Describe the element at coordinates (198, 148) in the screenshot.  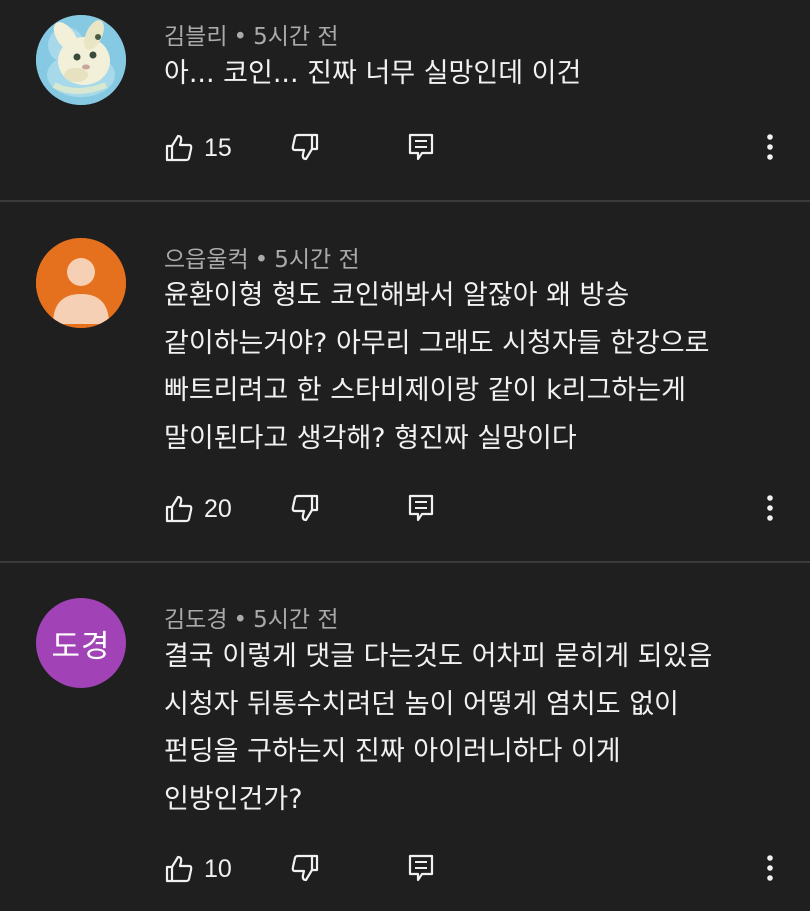
I see `like-button: 15` at that location.